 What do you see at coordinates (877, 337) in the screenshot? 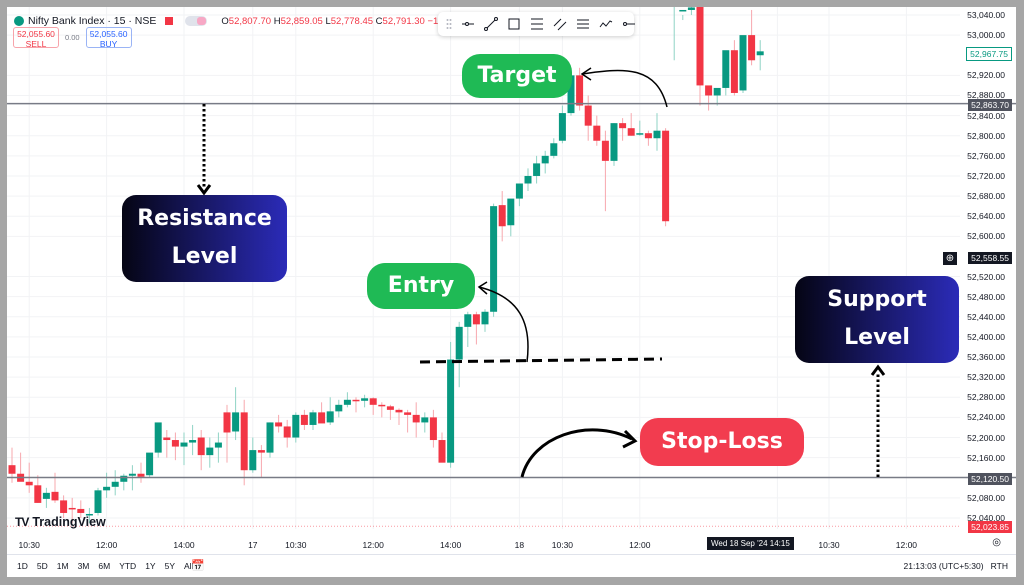
I see `support-label-line2: Level` at bounding box center [877, 337].